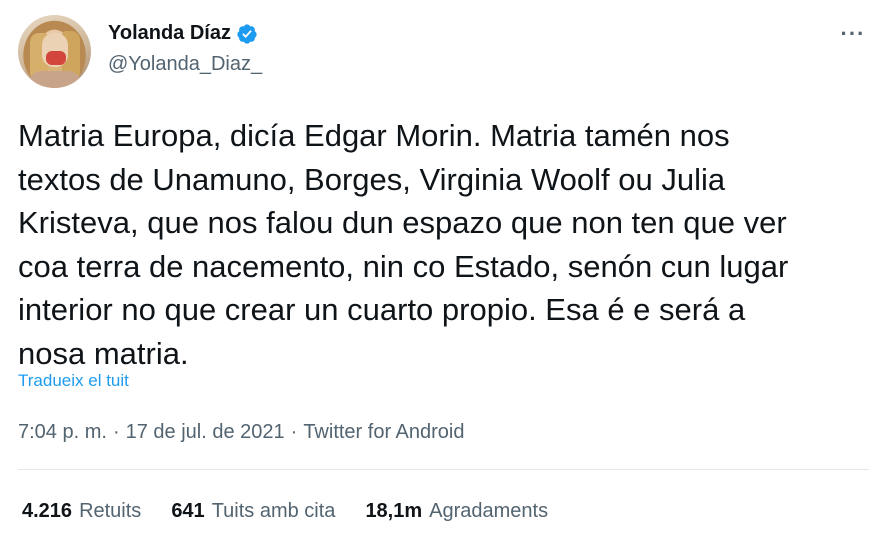 The width and height of the screenshot is (895, 535). I want to click on likes-stat: 18,1m Agradaments, so click(456, 511).